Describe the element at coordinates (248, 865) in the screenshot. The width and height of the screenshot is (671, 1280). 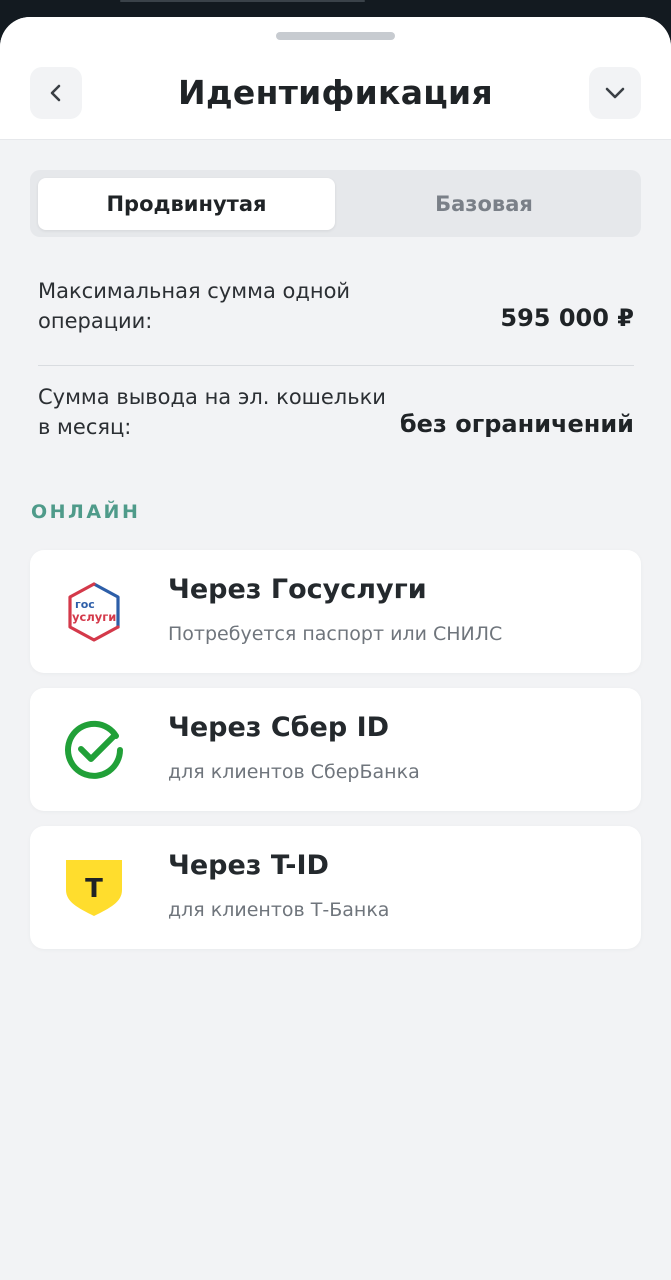
I see `method-title: Через T-ID` at that location.